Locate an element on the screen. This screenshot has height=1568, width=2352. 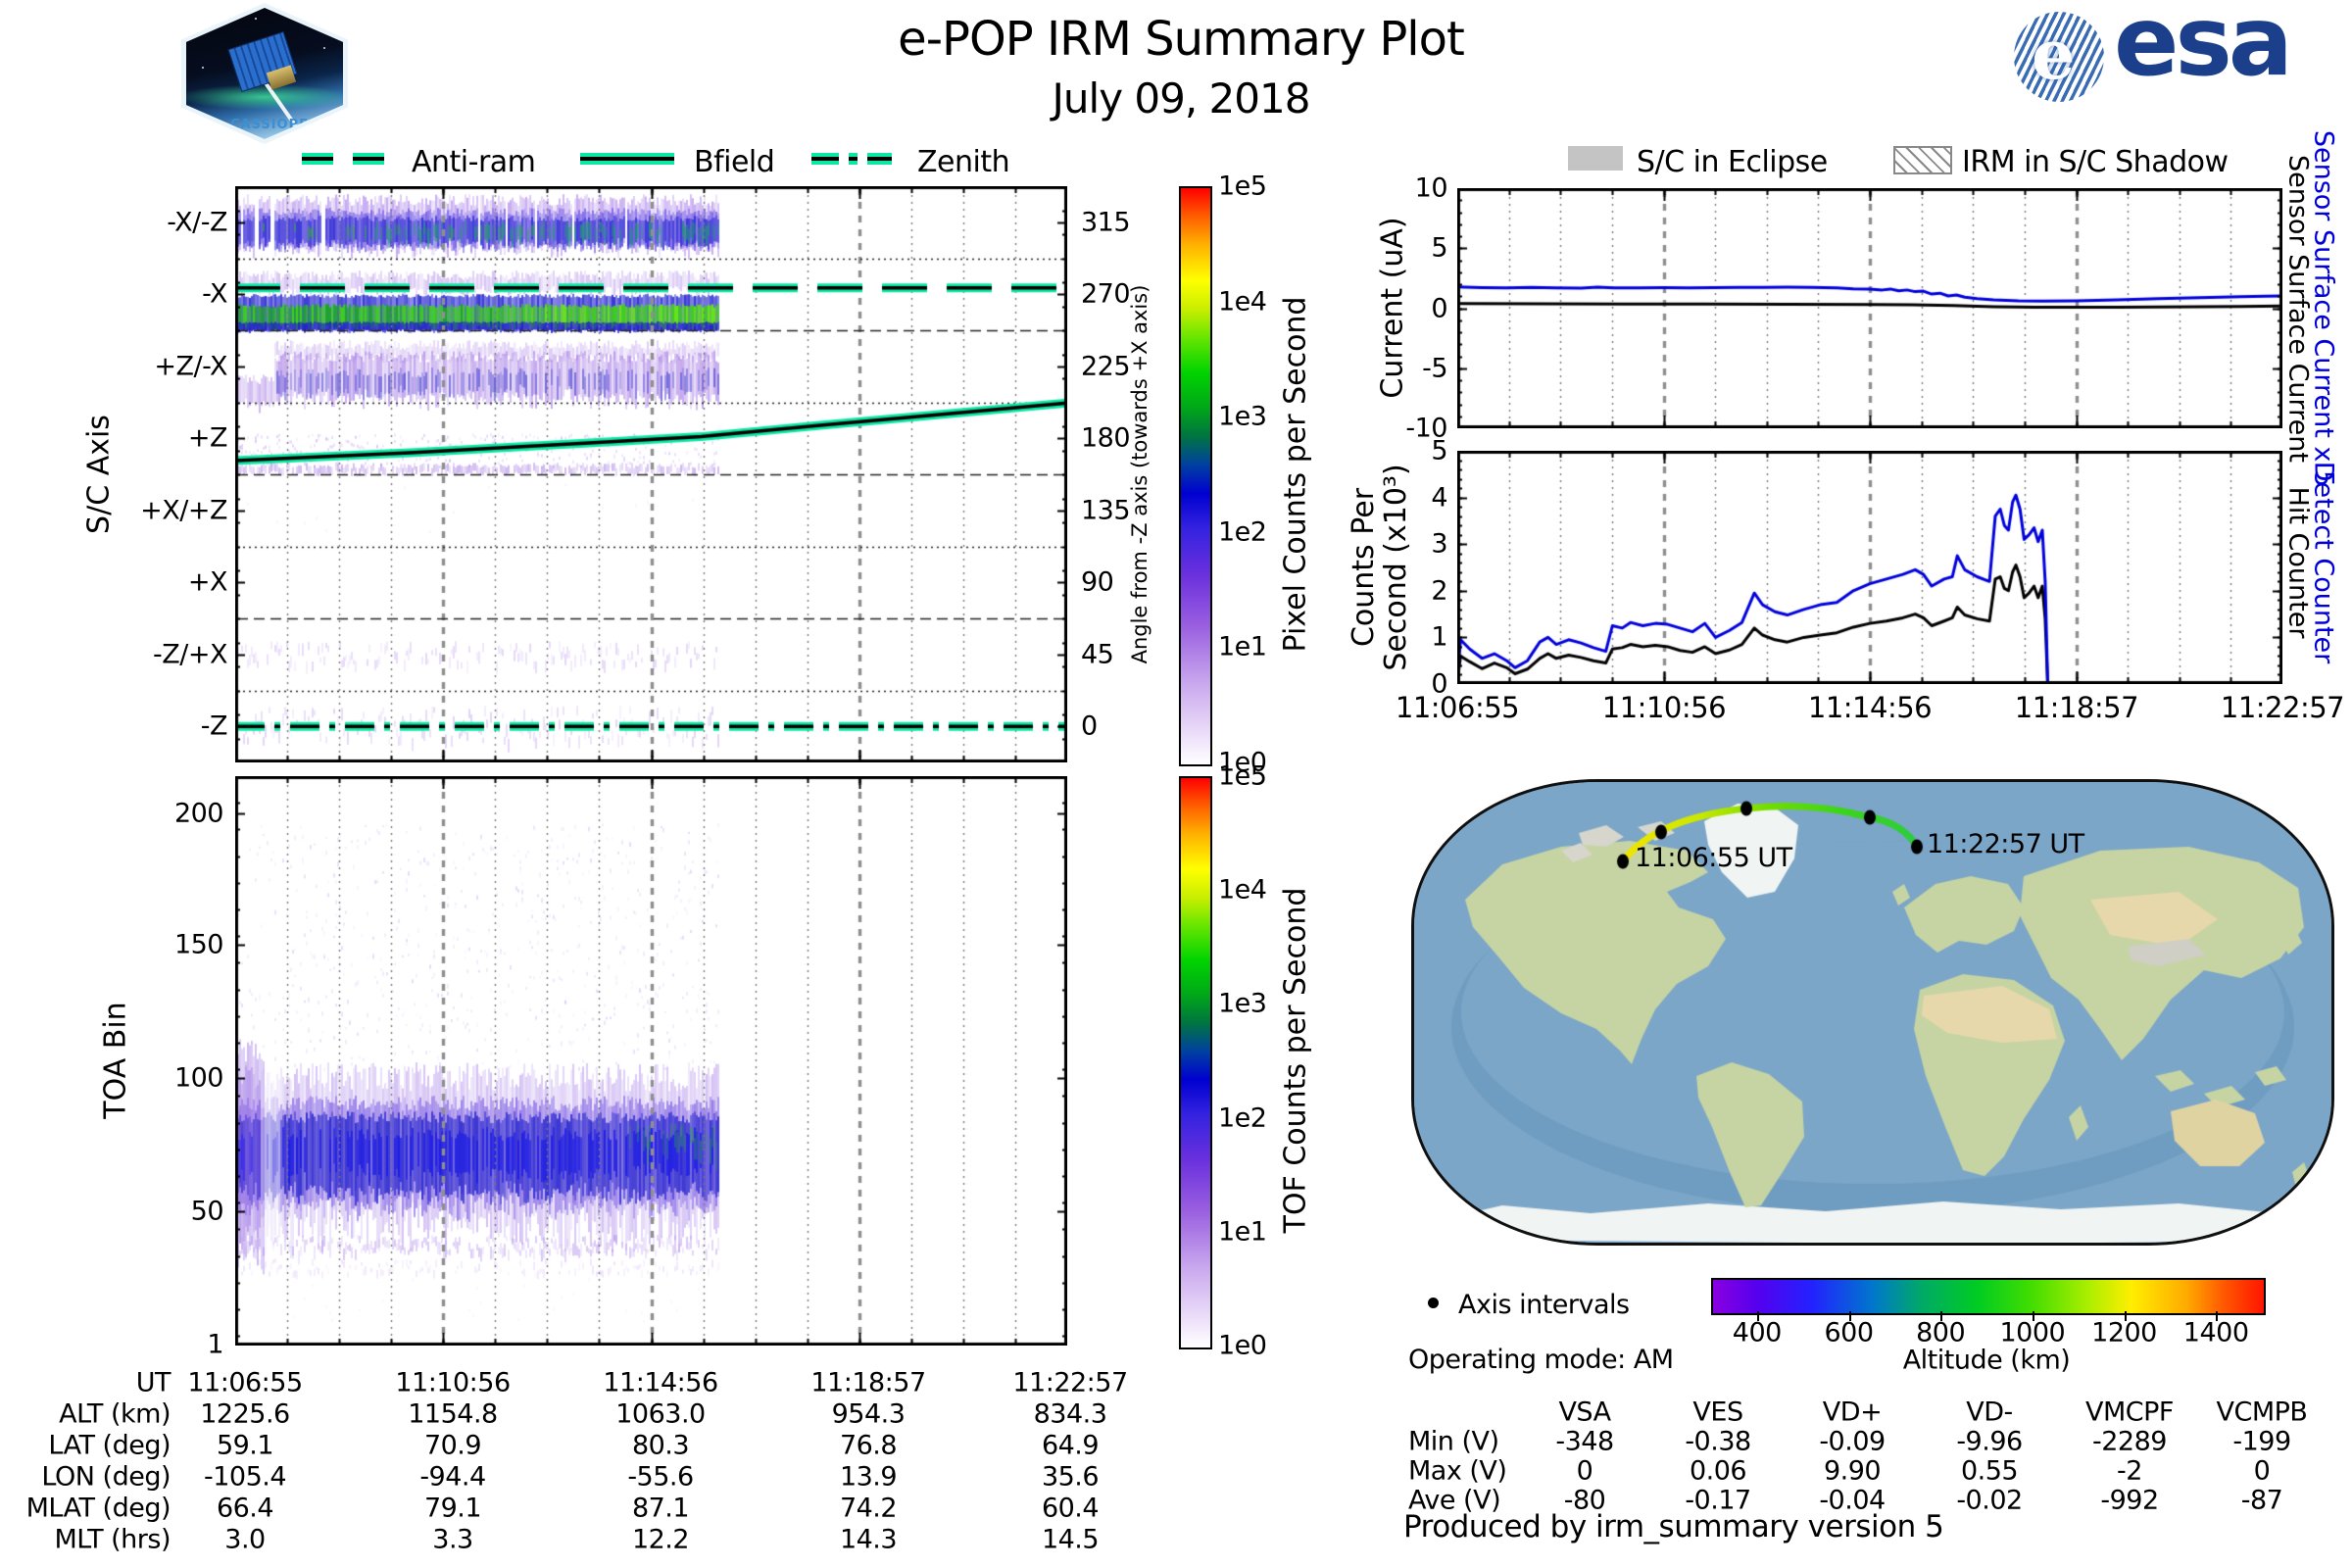
voltage-value: -2 is located at coordinates (2129, 1471).